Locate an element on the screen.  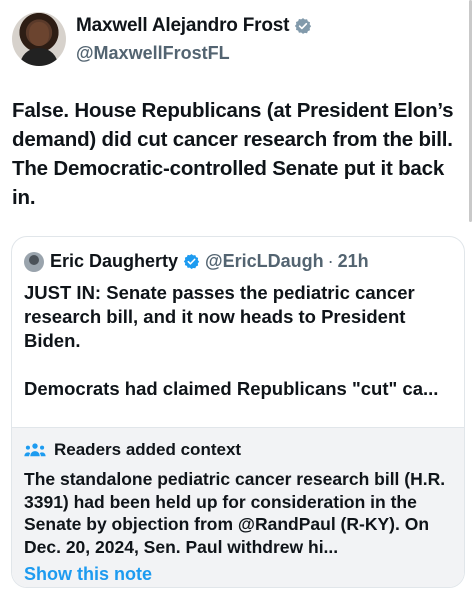
scrollbar is located at coordinates (470, 111).